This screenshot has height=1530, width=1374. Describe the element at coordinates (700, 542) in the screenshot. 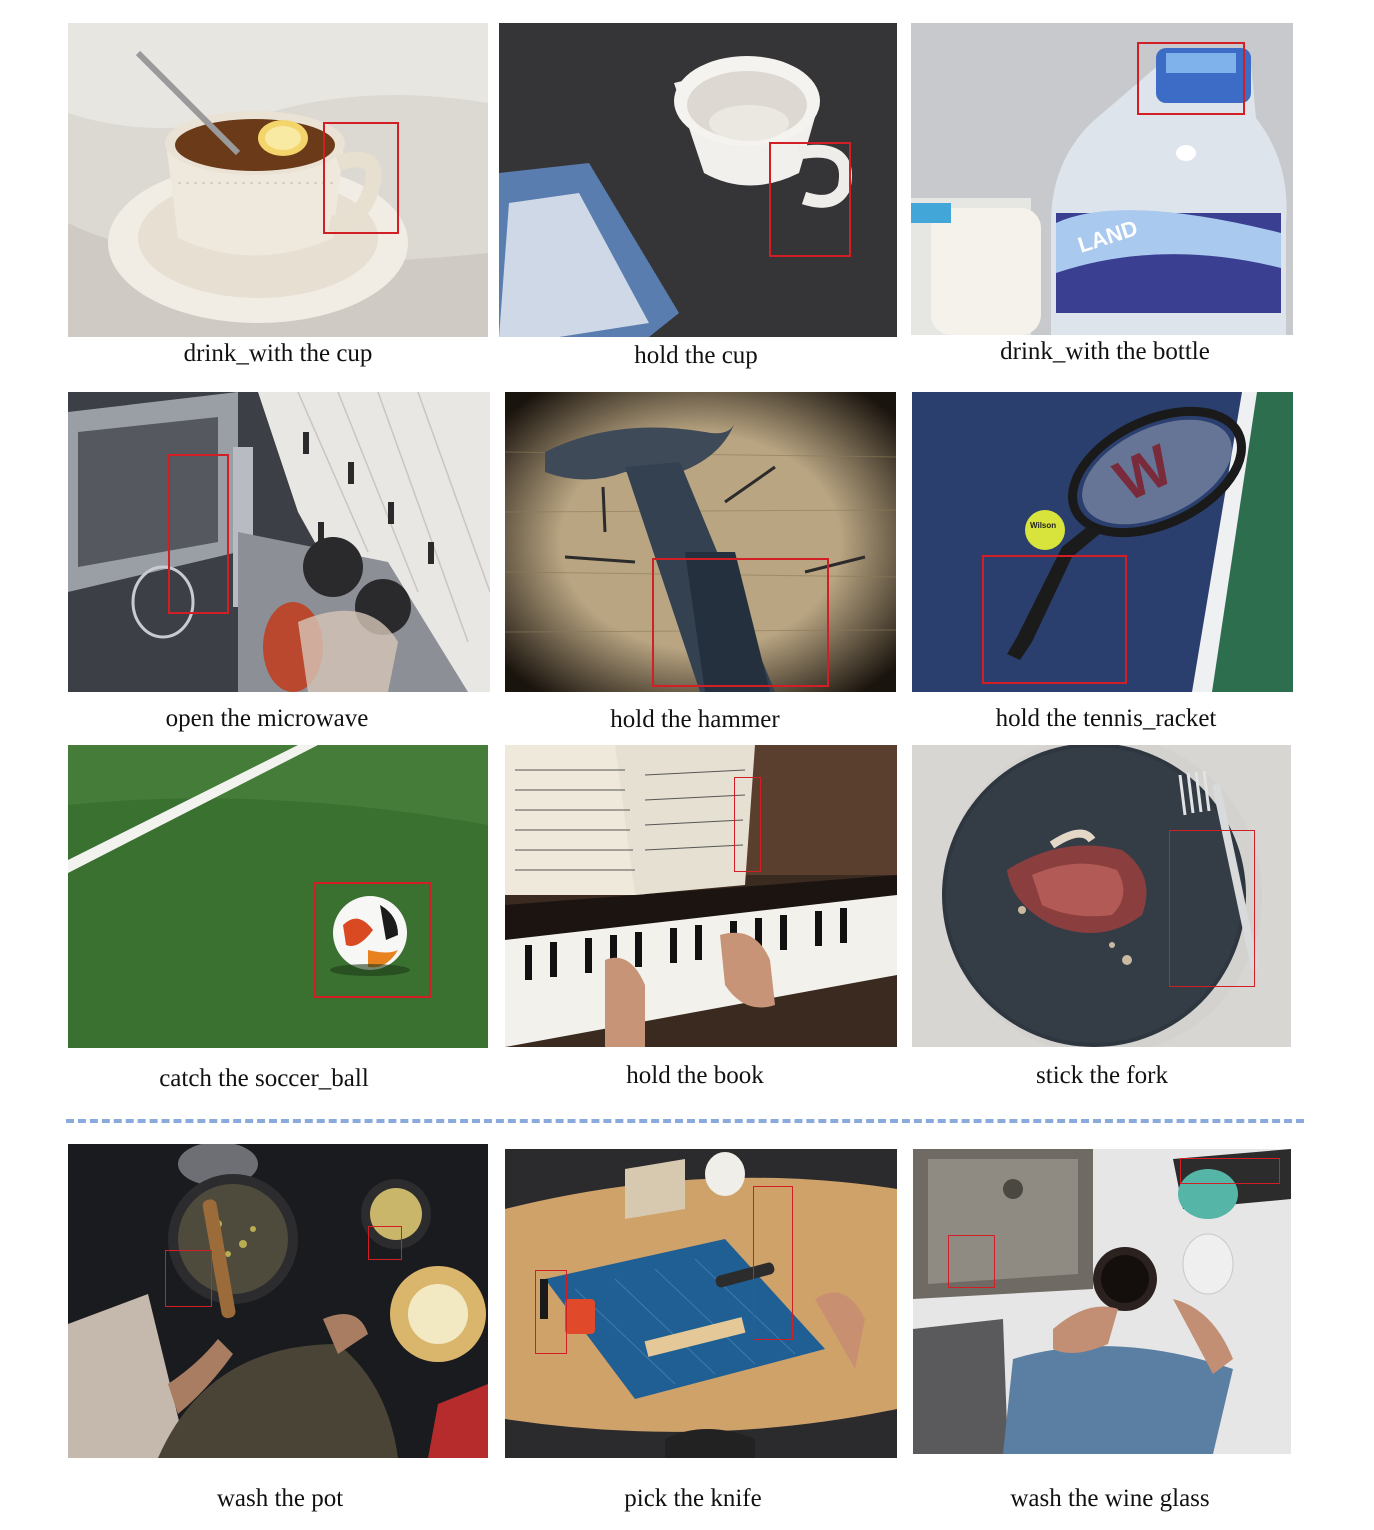

I see `photo-hold-hammer` at that location.